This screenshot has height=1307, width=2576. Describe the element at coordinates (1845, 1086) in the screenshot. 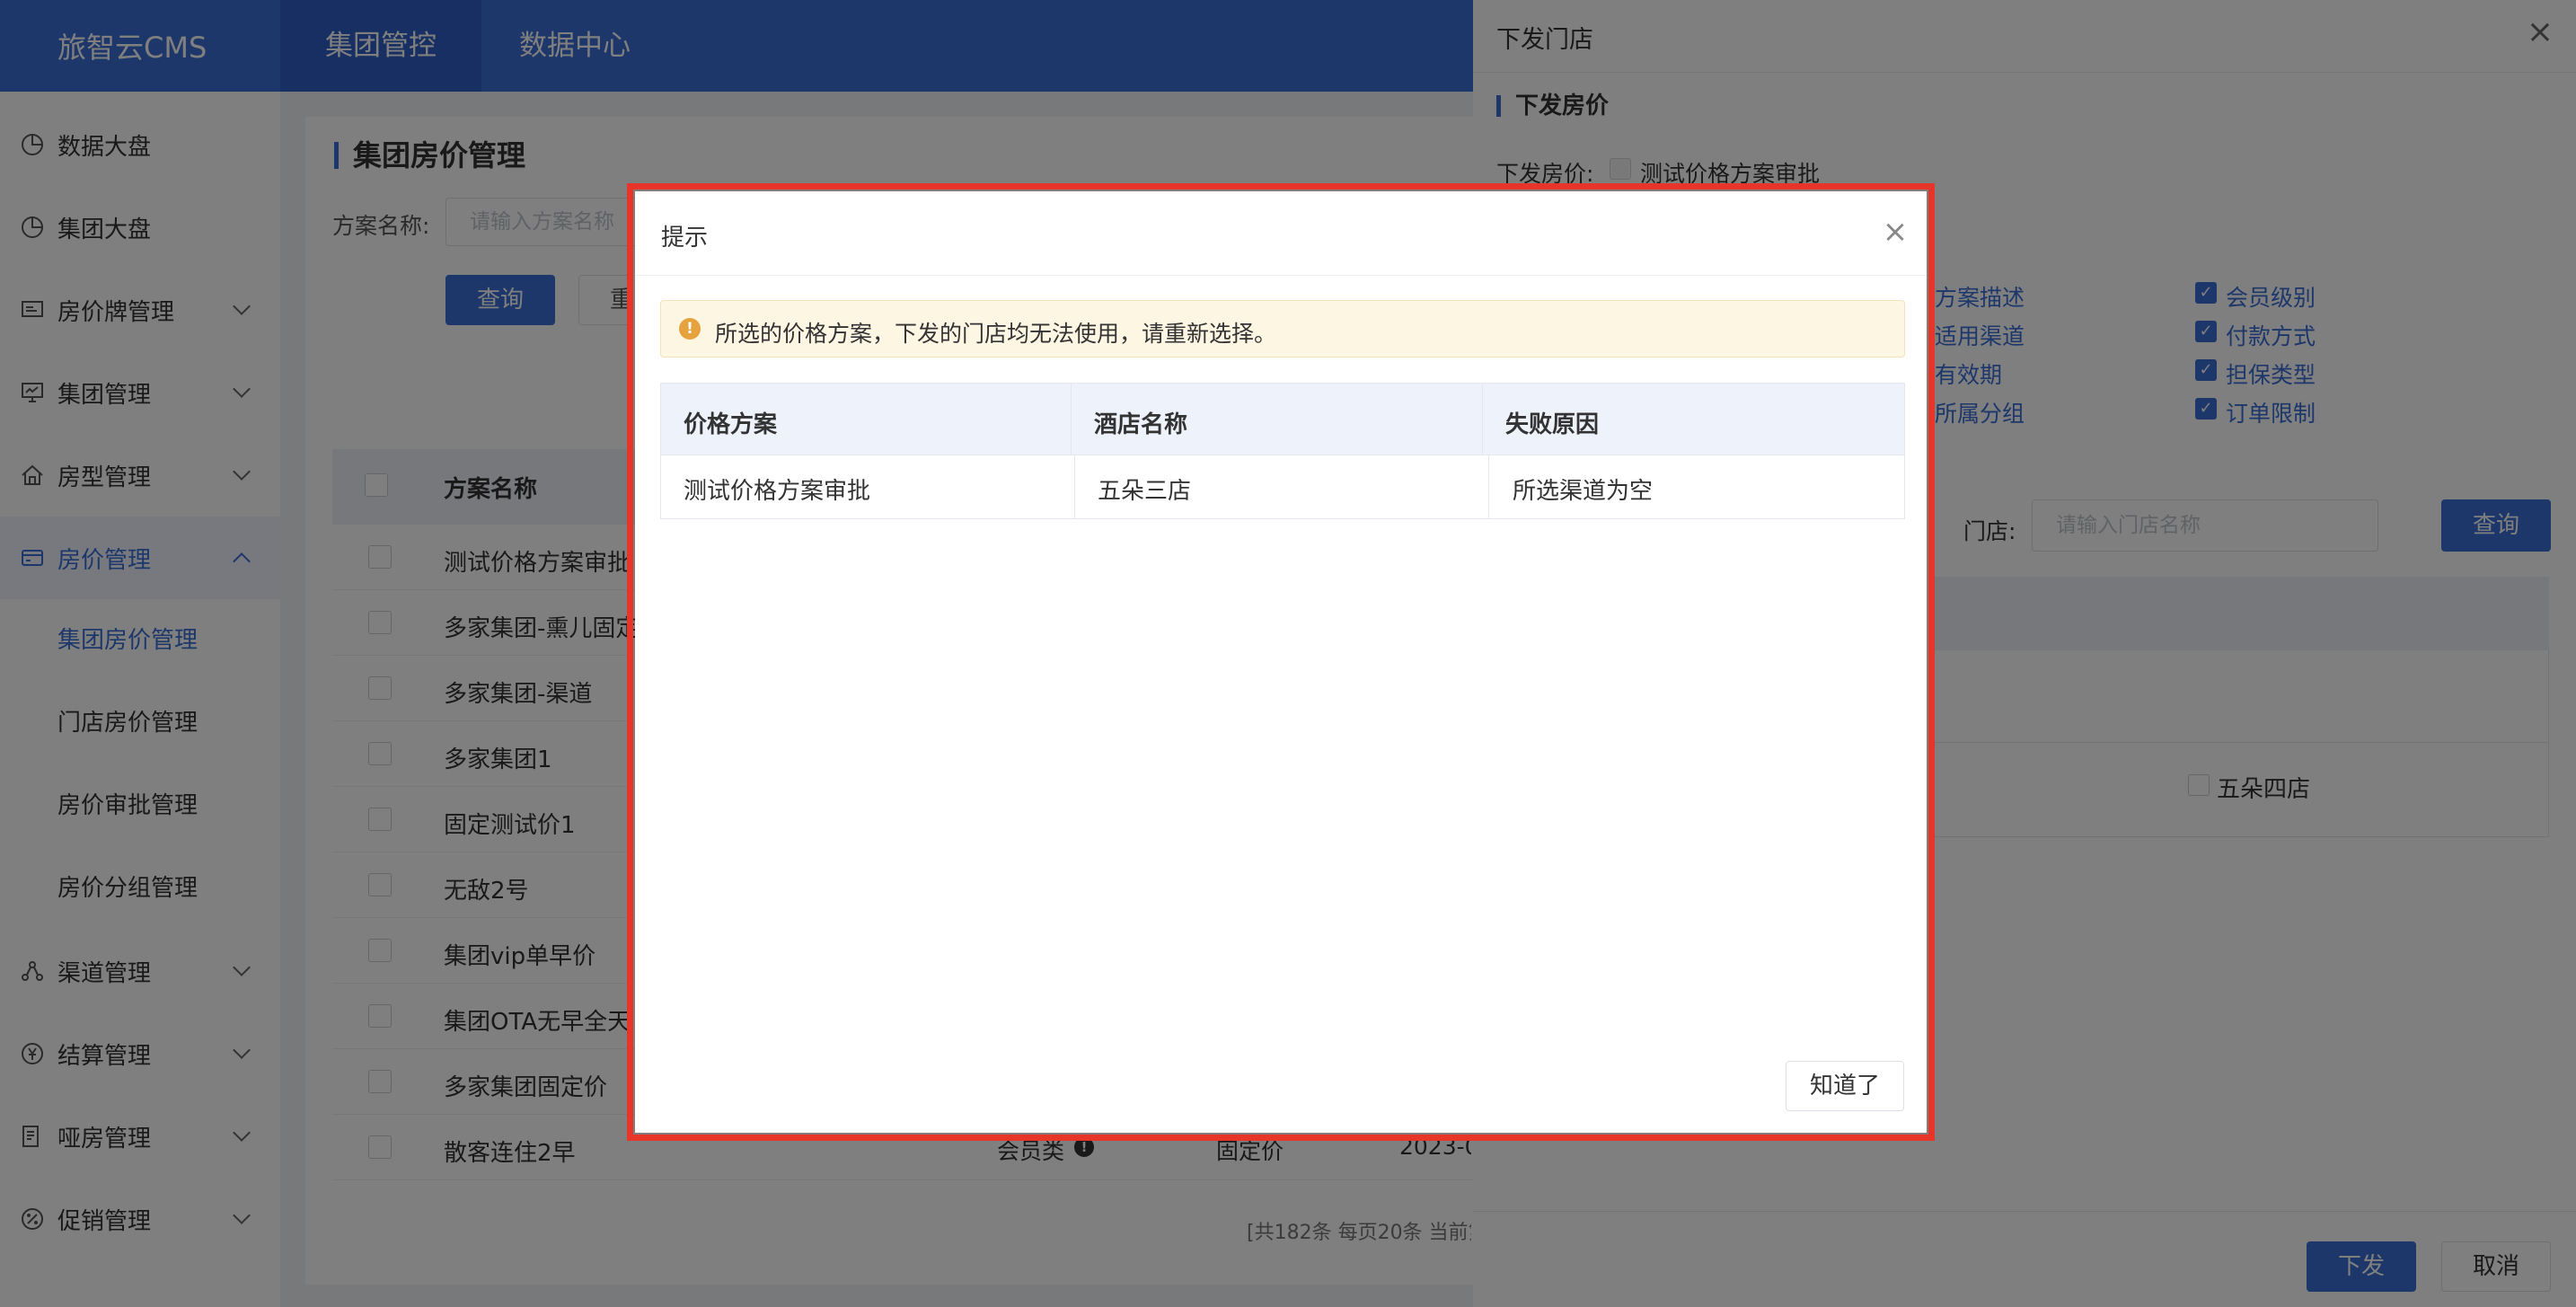

I see `acknowledge-button: 知道了` at that location.